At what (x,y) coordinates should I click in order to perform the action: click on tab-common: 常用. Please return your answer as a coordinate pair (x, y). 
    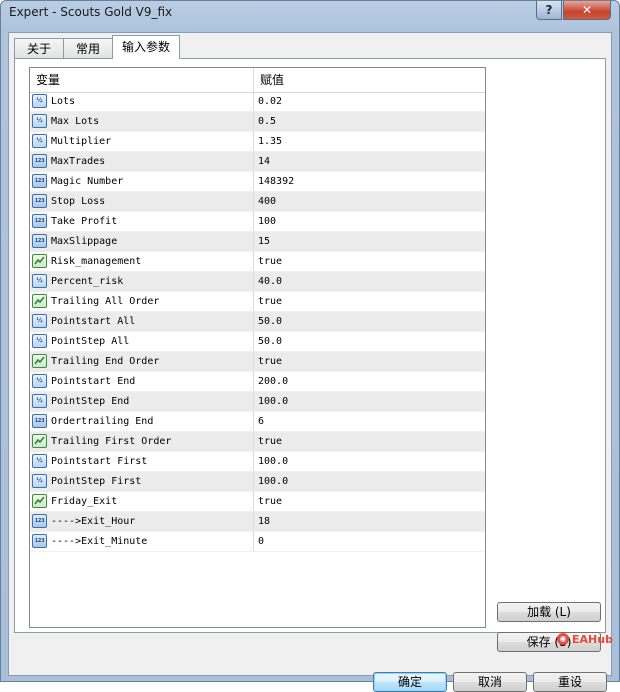
    Looking at the image, I should click on (88, 48).